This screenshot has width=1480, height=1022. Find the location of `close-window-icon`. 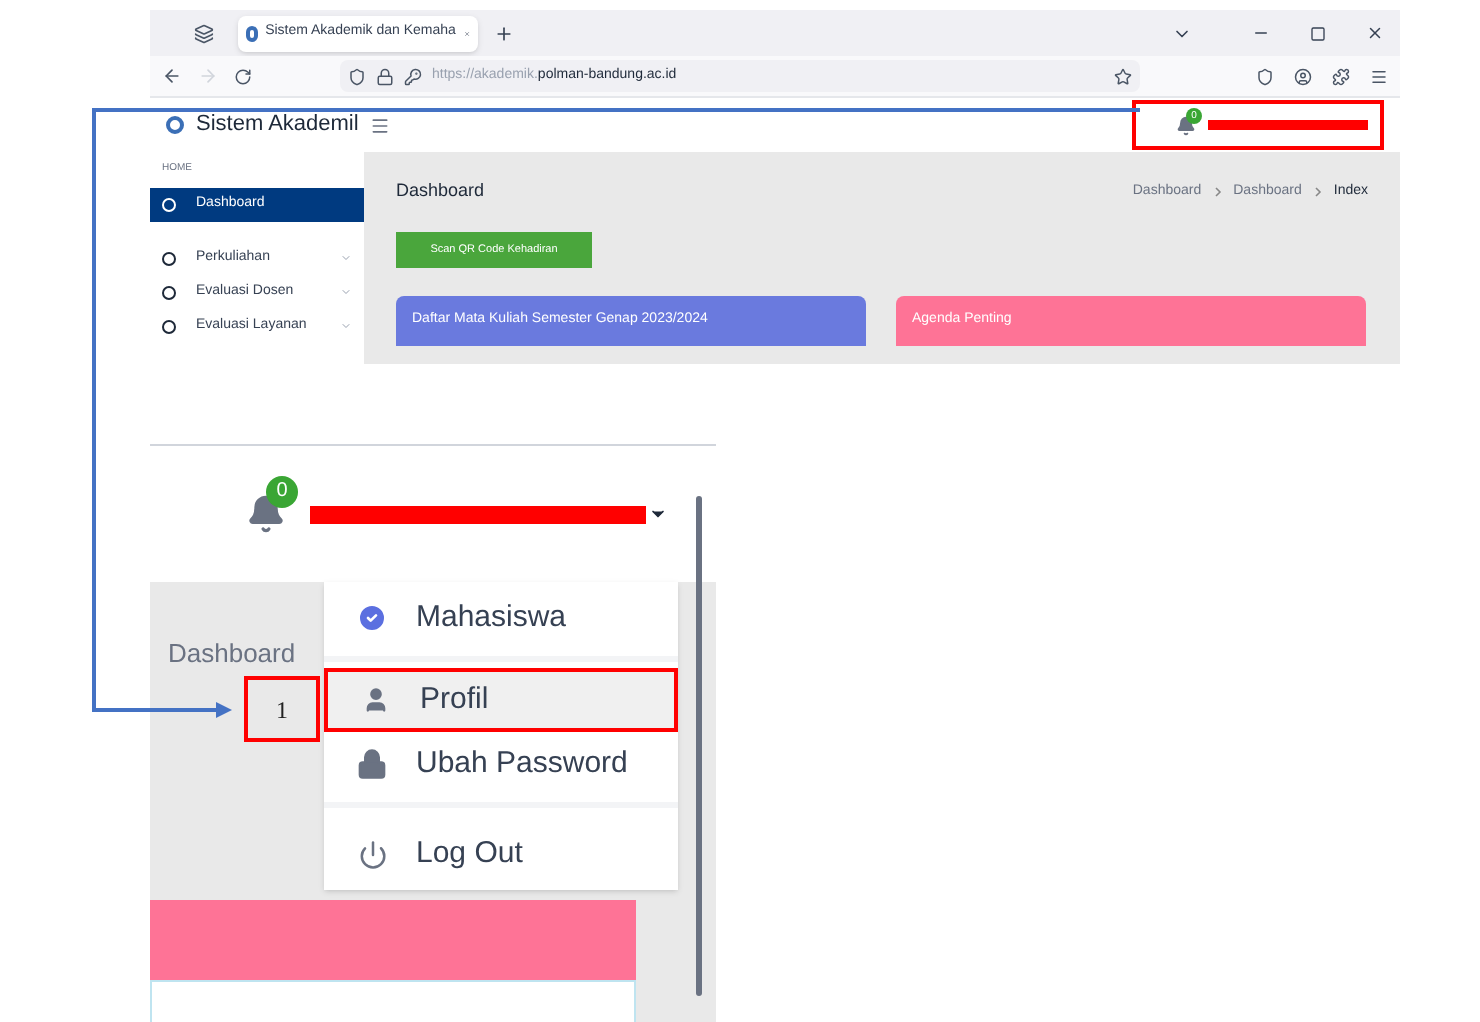

close-window-icon is located at coordinates (1375, 33).